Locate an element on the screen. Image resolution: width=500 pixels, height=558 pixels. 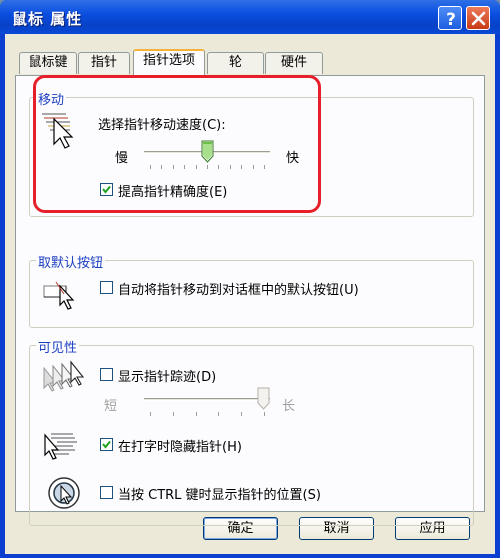
tab-buttons: 鼠标键 is located at coordinates (48, 63).